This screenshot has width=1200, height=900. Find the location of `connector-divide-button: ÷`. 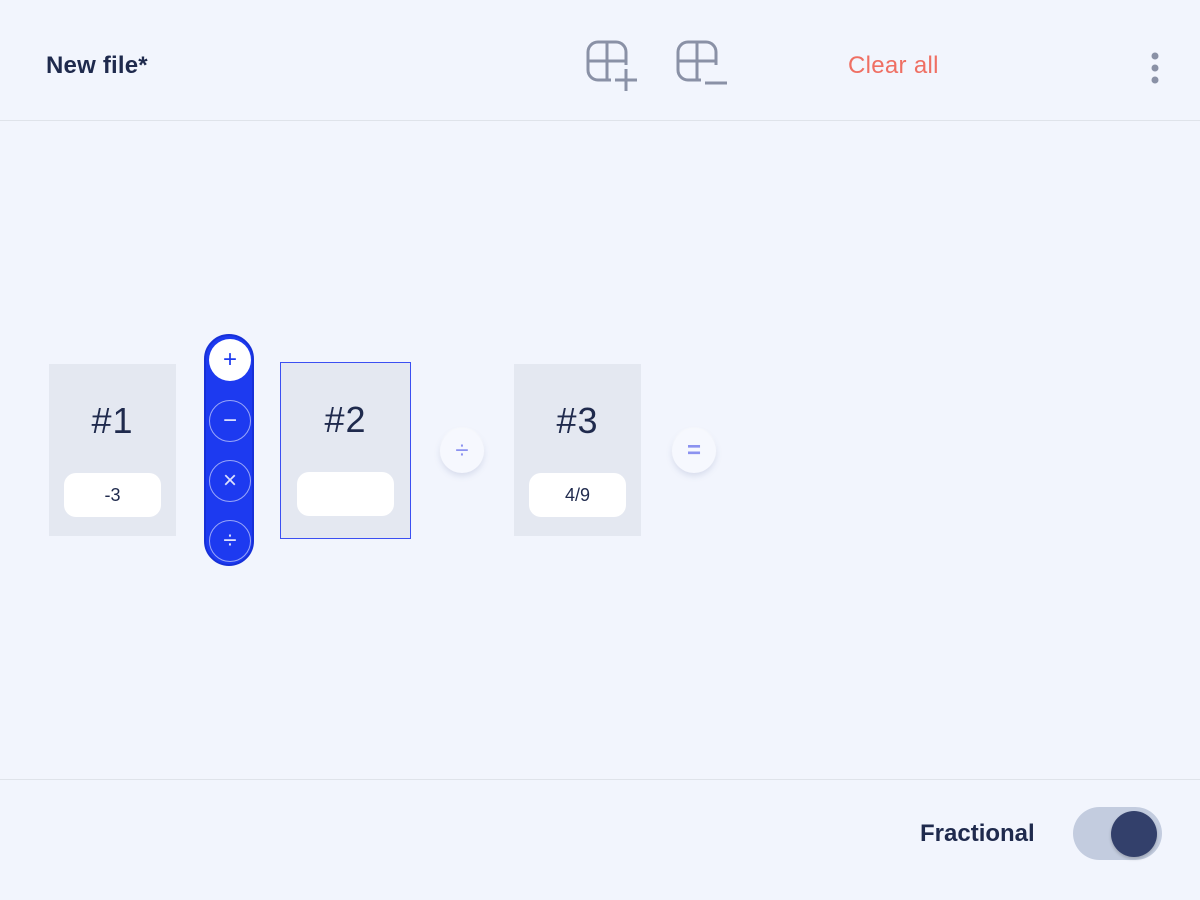

connector-divide-button: ÷ is located at coordinates (462, 451).